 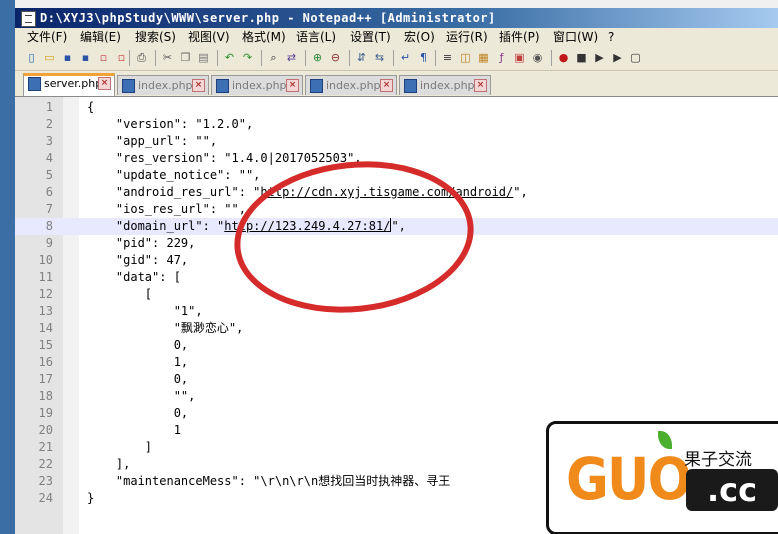 I want to click on code-line: 18 "",, so click(x=396, y=396).